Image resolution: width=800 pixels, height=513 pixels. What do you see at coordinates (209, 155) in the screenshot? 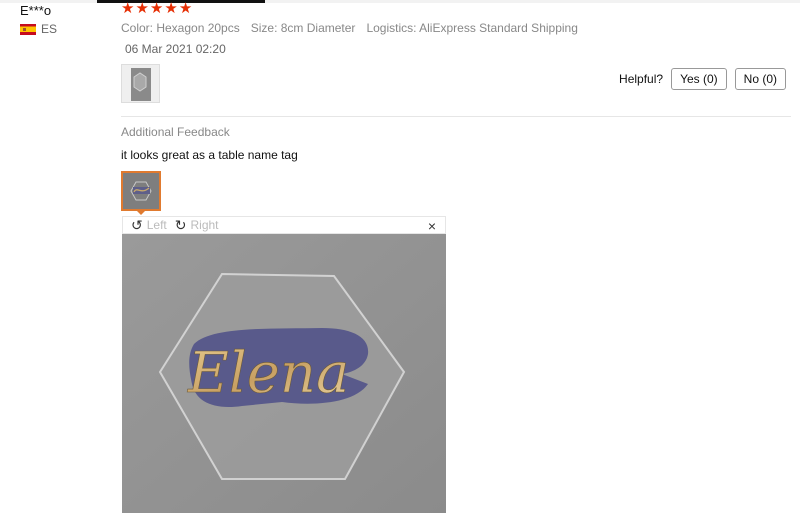
I see `additional-feedback-text: it looks great as a table name tag` at bounding box center [209, 155].